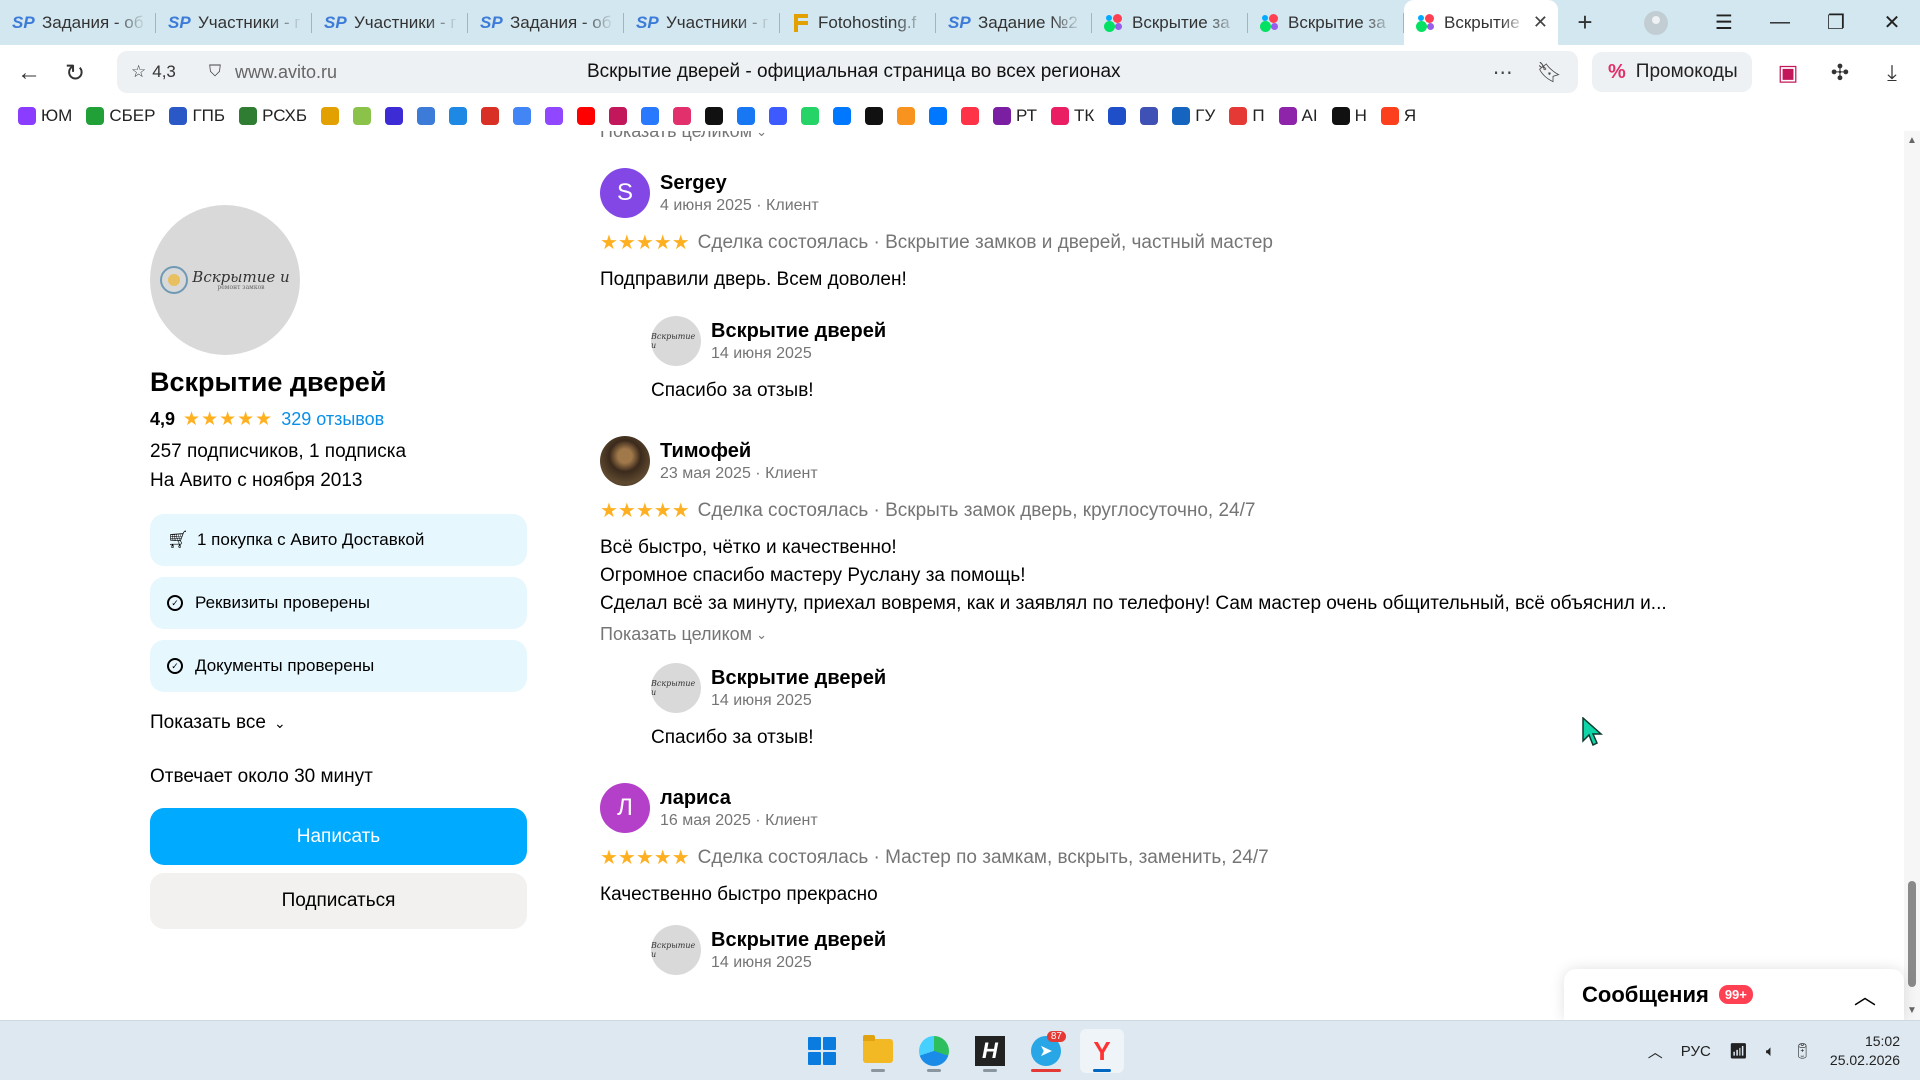 The width and height of the screenshot is (1920, 1080). I want to click on language-indicator: РУС, so click(1696, 1051).